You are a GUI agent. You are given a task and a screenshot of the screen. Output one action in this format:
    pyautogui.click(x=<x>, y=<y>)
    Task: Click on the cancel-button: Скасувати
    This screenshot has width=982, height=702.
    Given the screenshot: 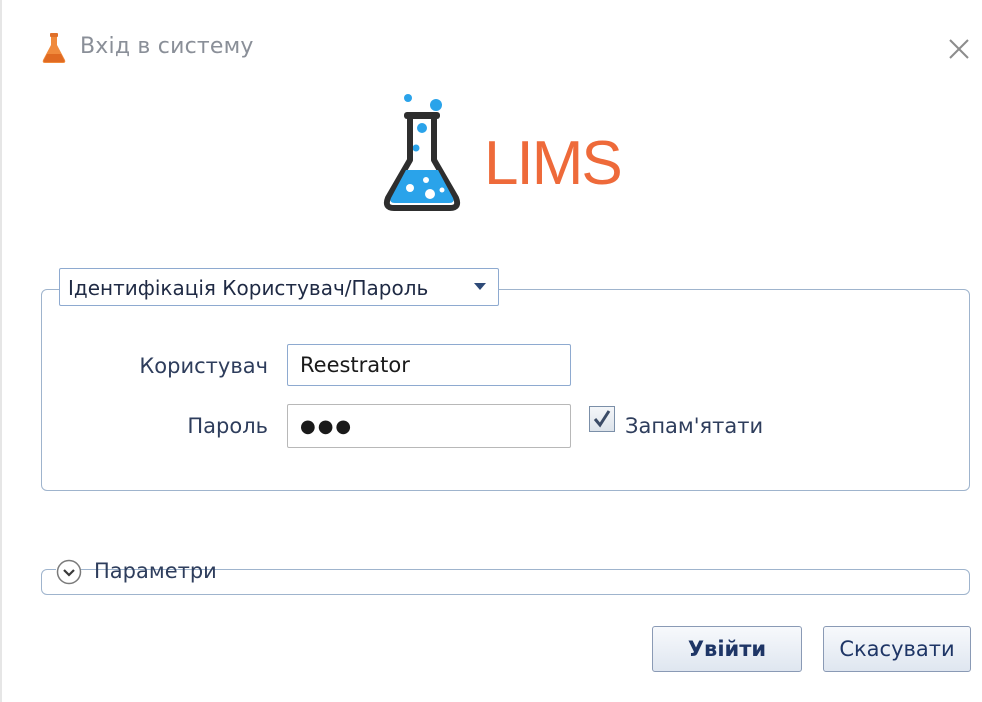 What is the action you would take?
    pyautogui.click(x=897, y=649)
    